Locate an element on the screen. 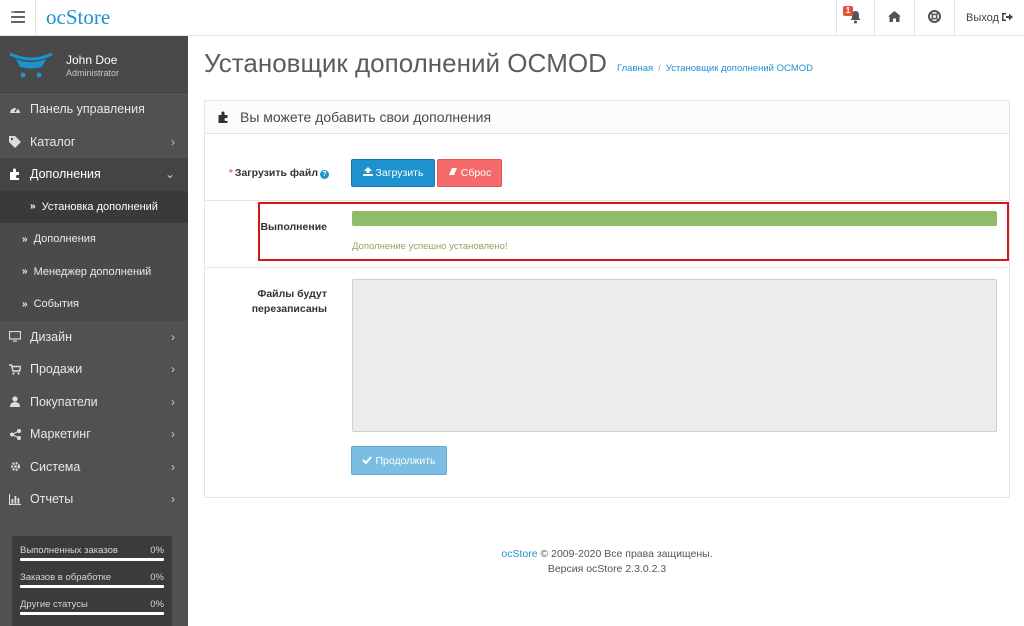 Image resolution: width=1024 pixels, height=626 pixels. app-logo: ocStore is located at coordinates (78, 17).